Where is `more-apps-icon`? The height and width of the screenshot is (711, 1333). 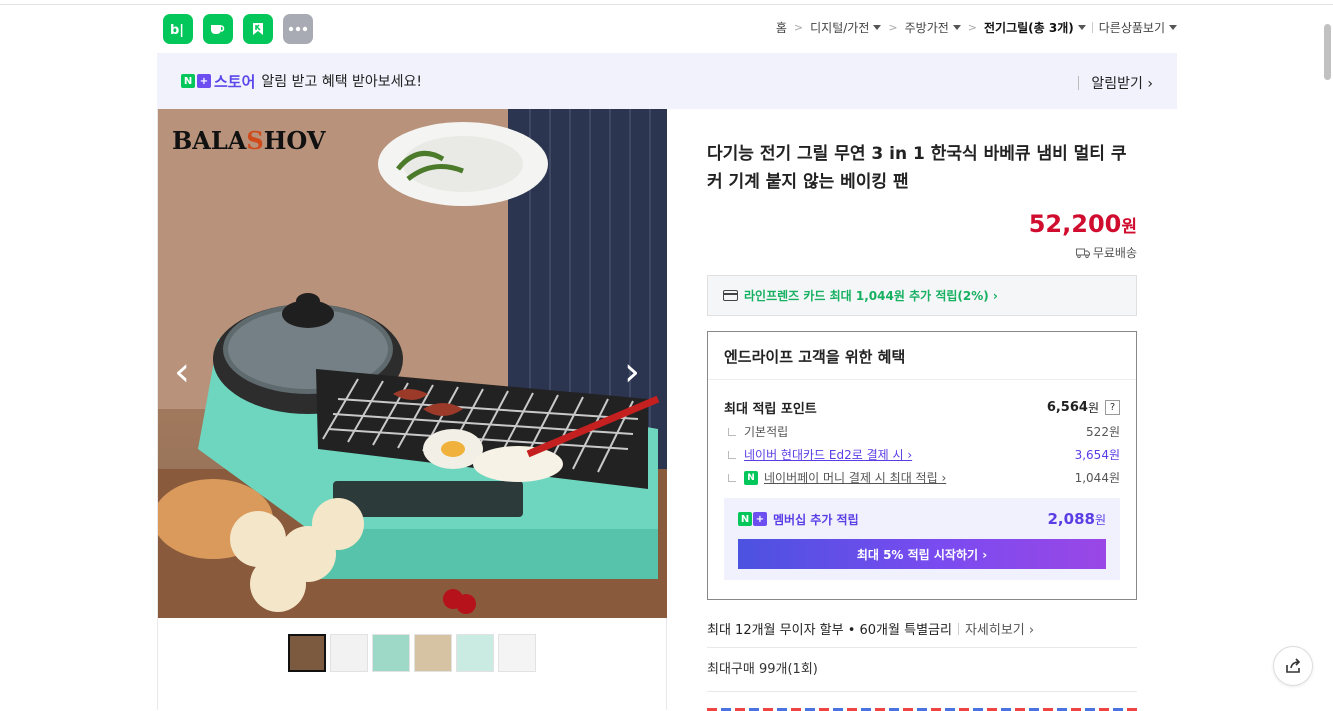 more-apps-icon is located at coordinates (298, 29).